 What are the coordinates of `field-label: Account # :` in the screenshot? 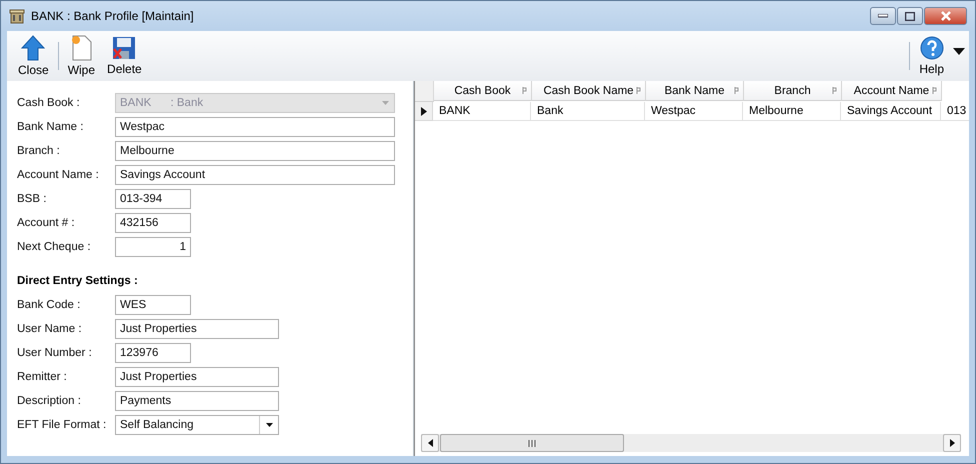 It's located at (46, 223).